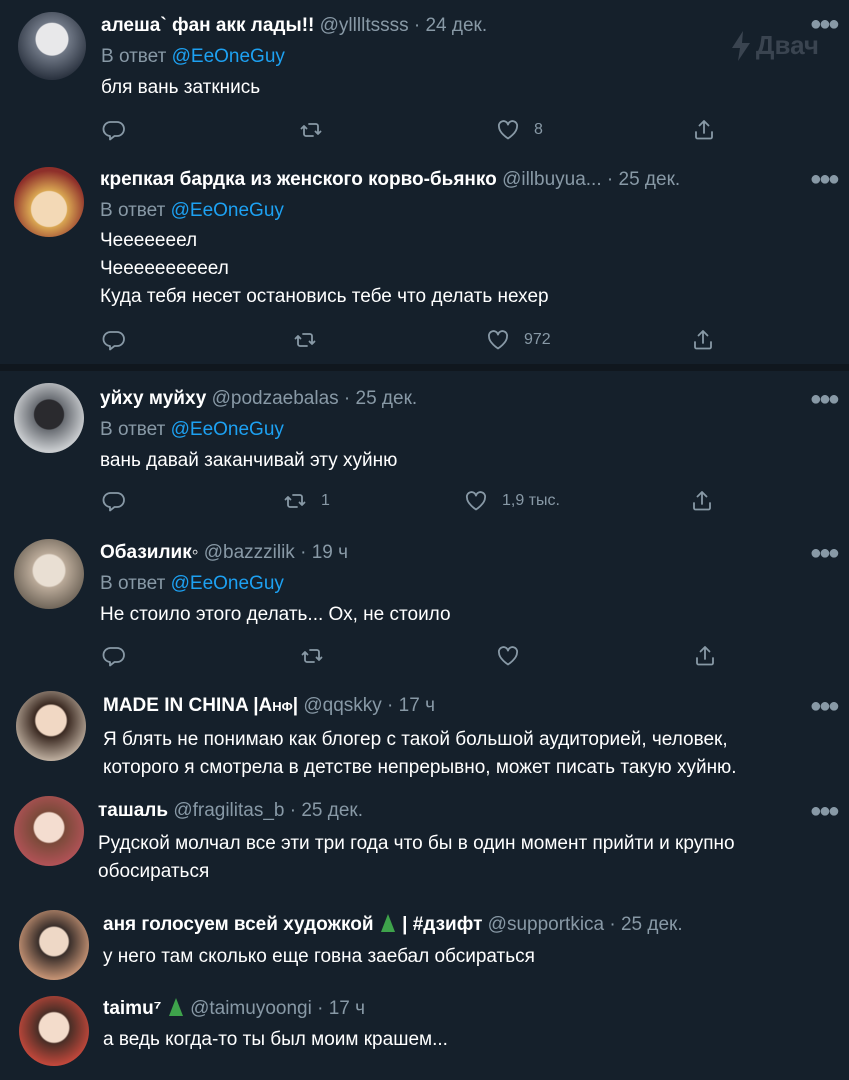  Describe the element at coordinates (298, 179) in the screenshot. I see `display-name: крепкая бардка из женского корво-бьянко` at that location.